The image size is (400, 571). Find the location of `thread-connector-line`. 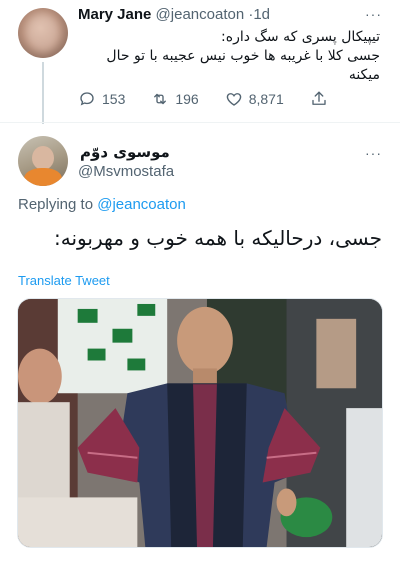

thread-connector-line is located at coordinates (43, 93).